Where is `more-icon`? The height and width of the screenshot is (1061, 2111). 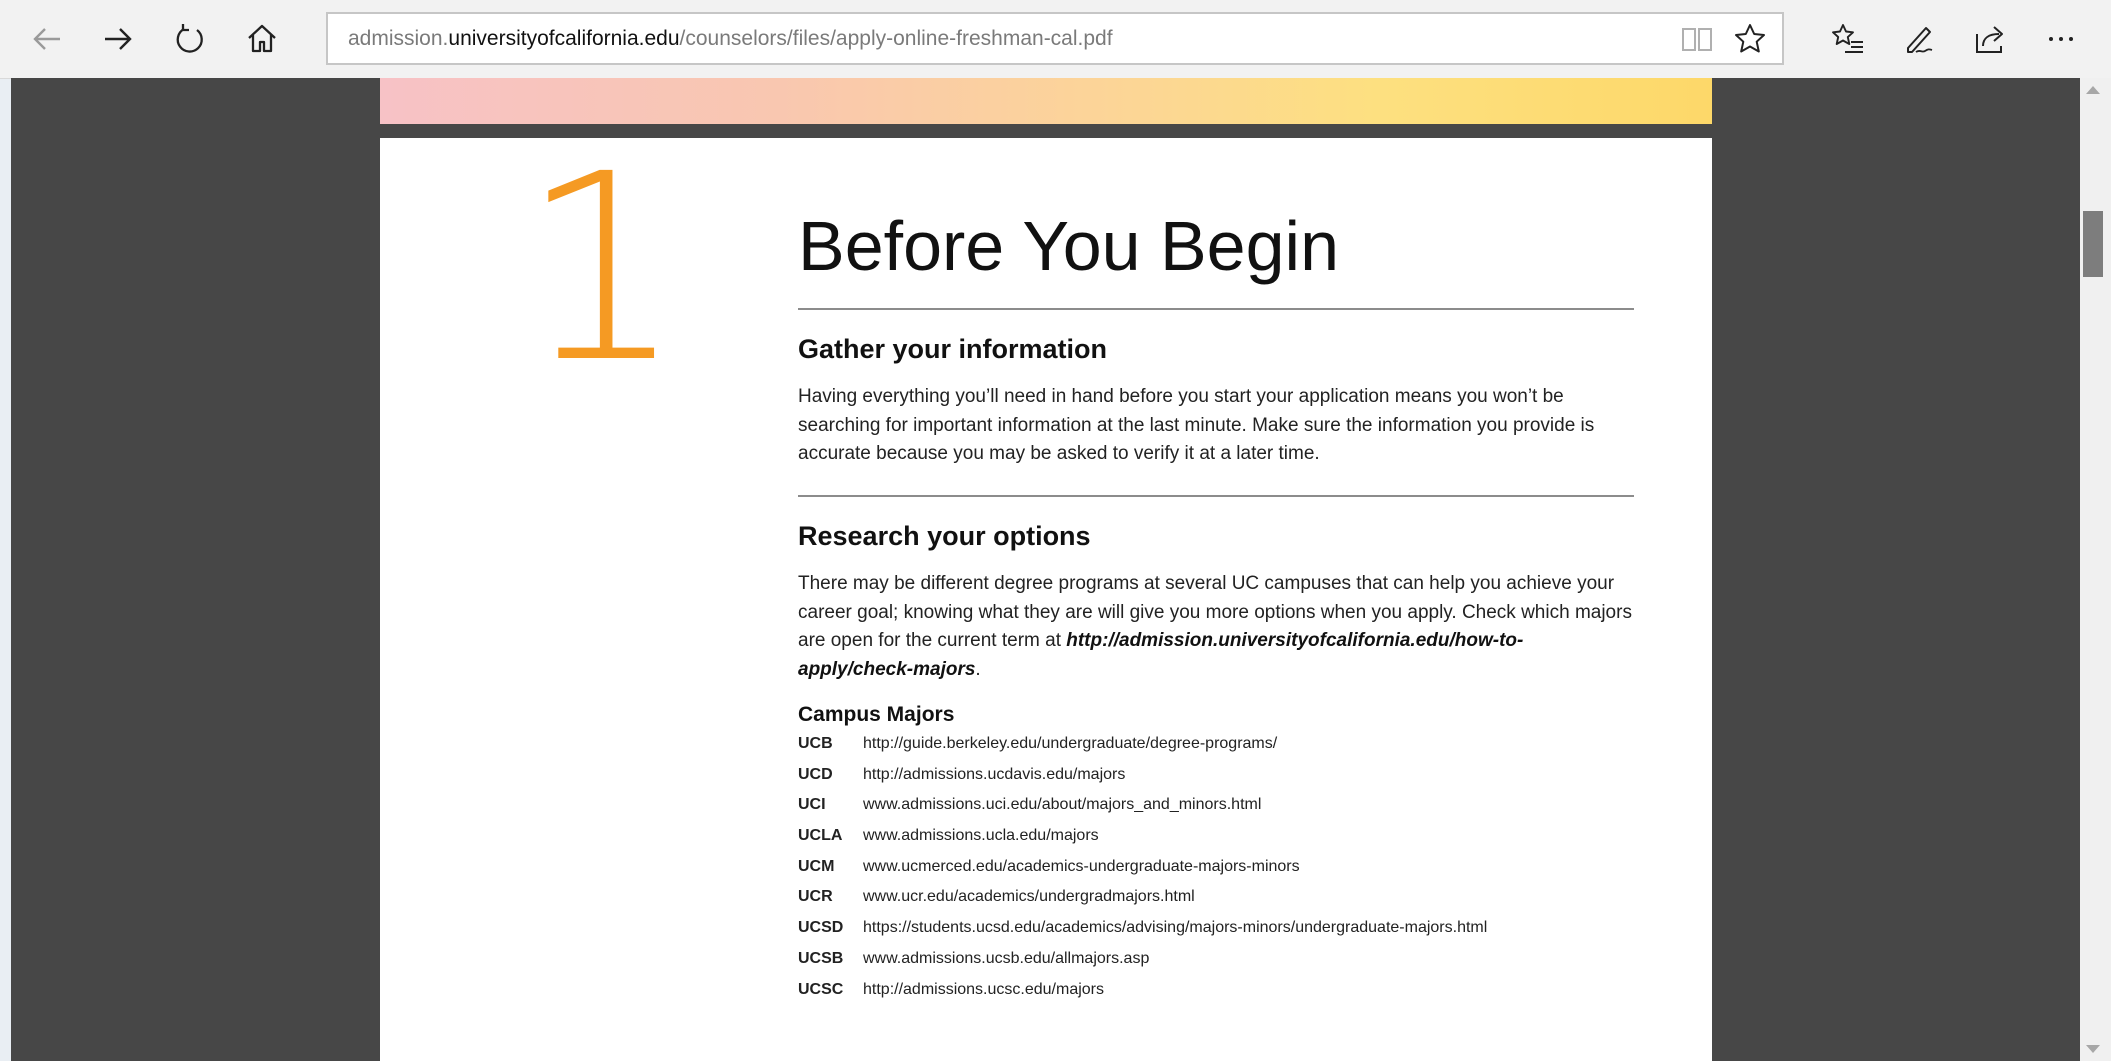
more-icon is located at coordinates (2061, 39).